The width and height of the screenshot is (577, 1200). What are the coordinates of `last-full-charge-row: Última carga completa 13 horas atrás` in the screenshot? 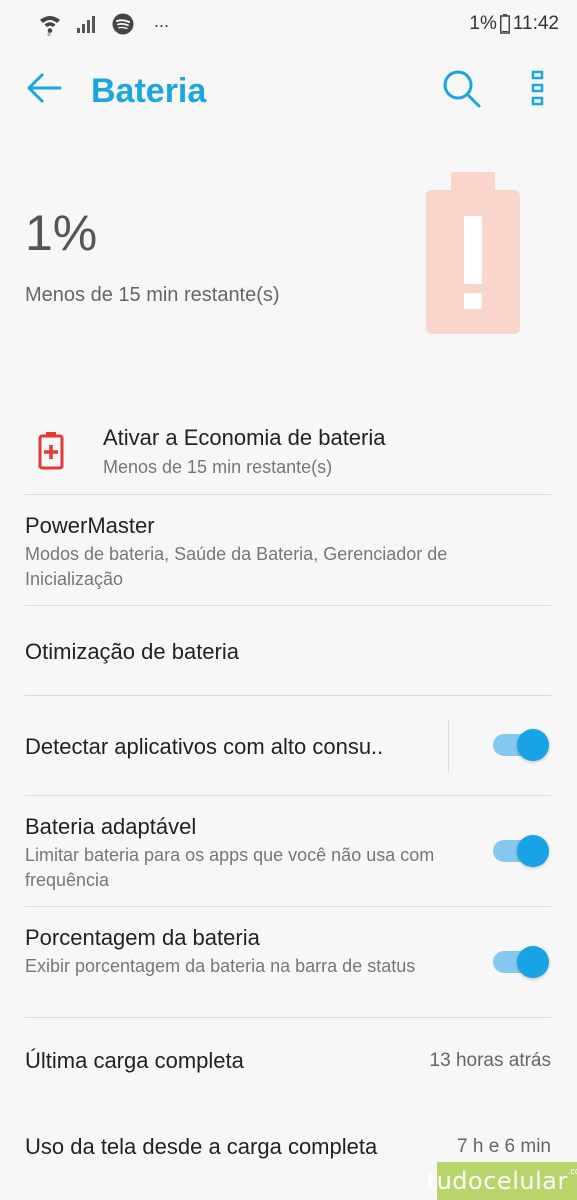 It's located at (288, 1063).